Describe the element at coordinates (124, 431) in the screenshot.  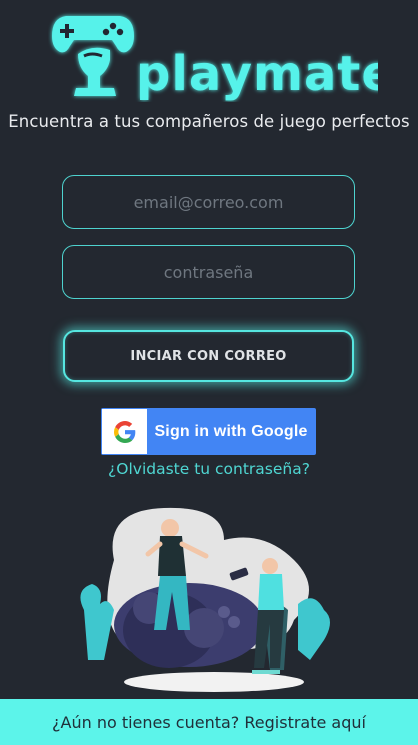
I see `google-g-icon` at that location.